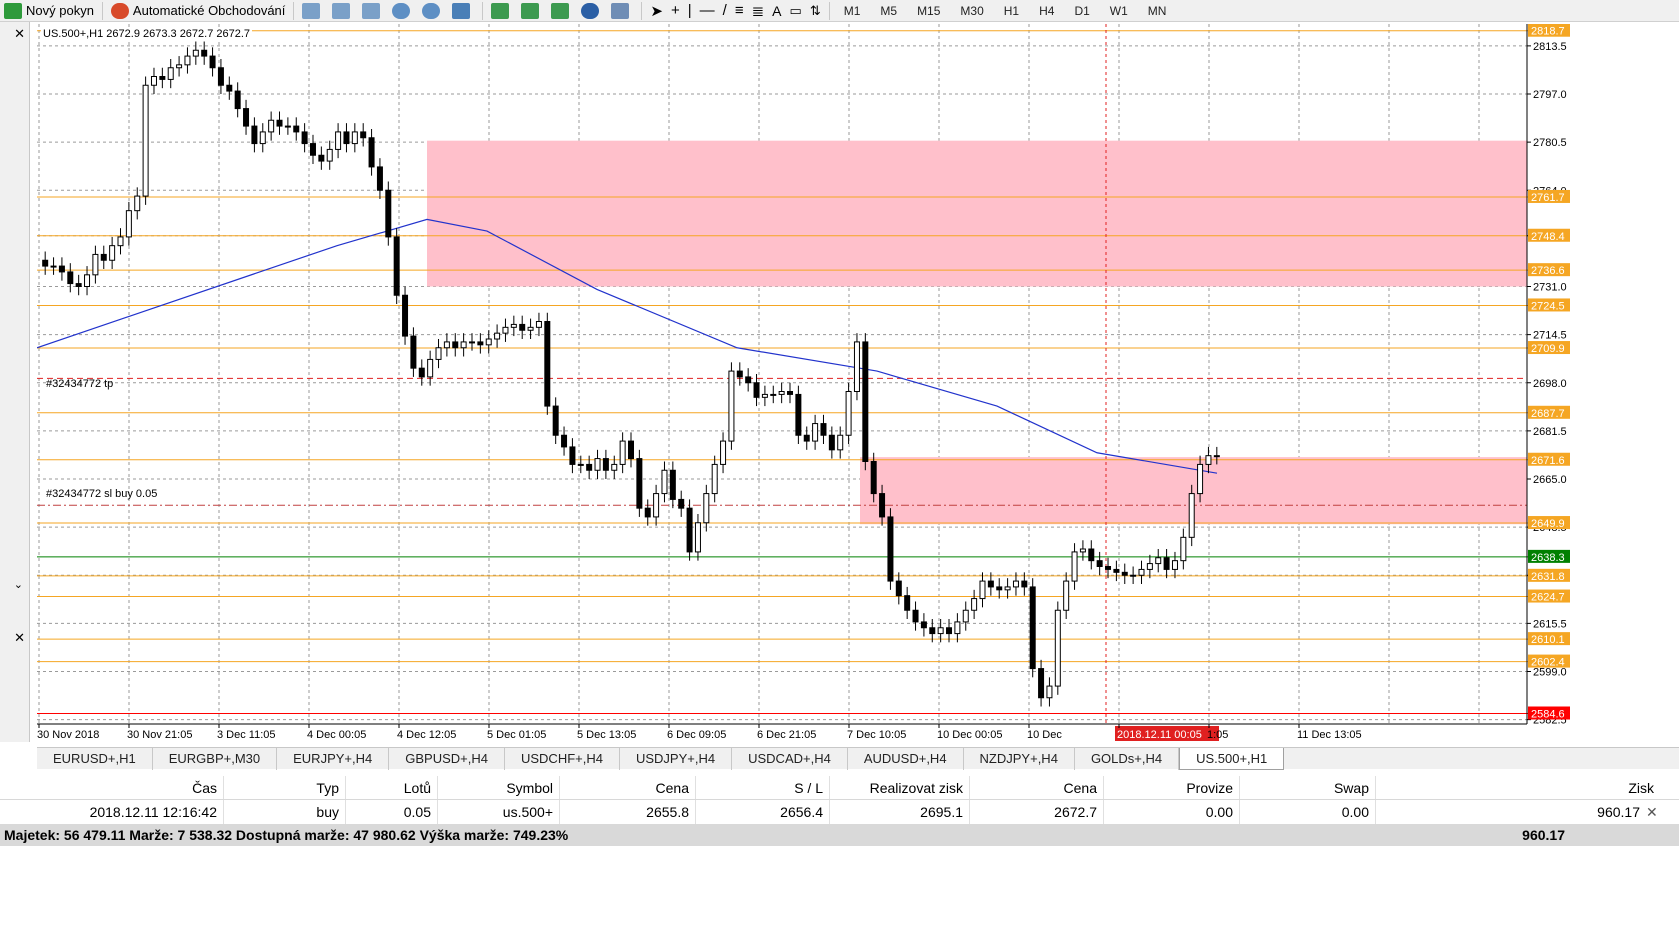 Image resolution: width=1679 pixels, height=931 pixels. Describe the element at coordinates (1127, 759) in the screenshot. I see `tab-golds: GOLDs+,H4` at that location.